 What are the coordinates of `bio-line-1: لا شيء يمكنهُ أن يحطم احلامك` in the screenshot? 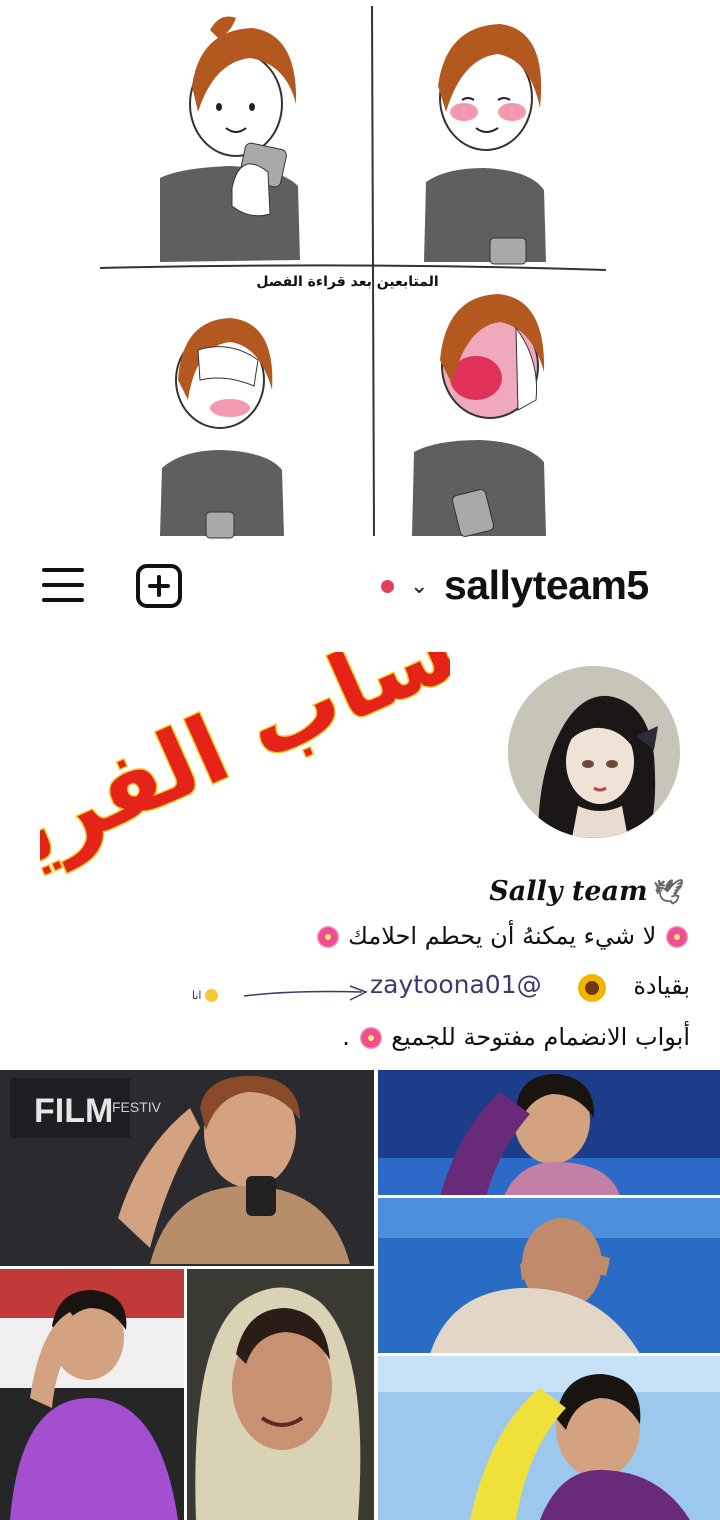 It's located at (502, 936).